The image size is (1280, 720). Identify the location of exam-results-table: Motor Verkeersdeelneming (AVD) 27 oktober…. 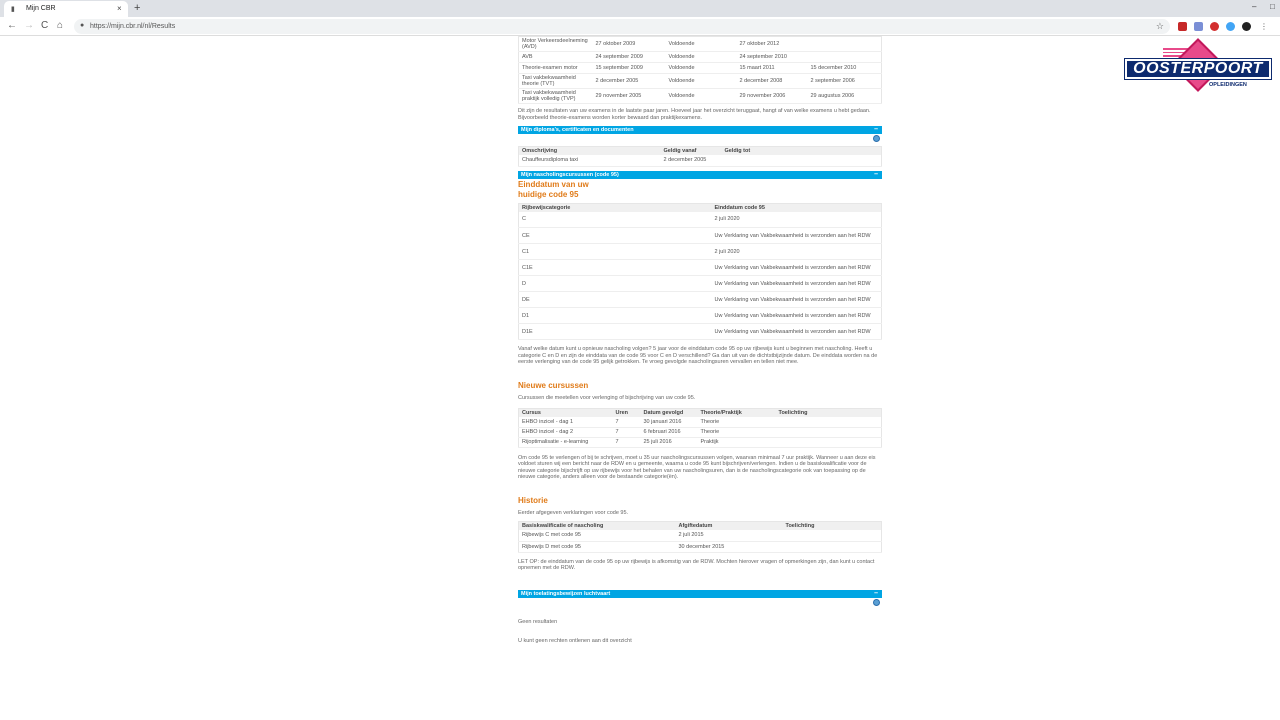
(700, 70).